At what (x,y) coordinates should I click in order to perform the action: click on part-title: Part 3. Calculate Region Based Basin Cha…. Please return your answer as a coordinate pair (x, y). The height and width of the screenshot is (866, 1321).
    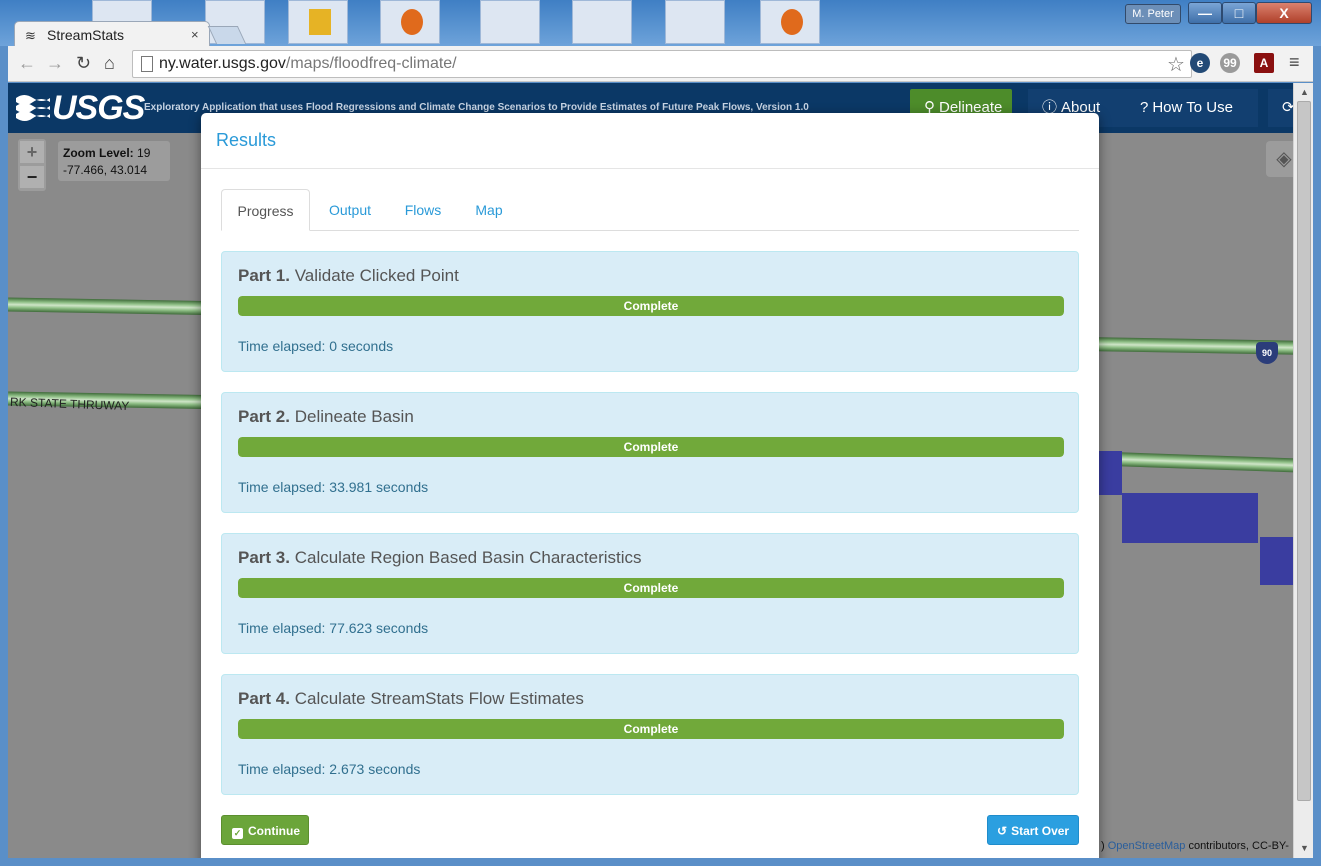
    Looking at the image, I should click on (440, 558).